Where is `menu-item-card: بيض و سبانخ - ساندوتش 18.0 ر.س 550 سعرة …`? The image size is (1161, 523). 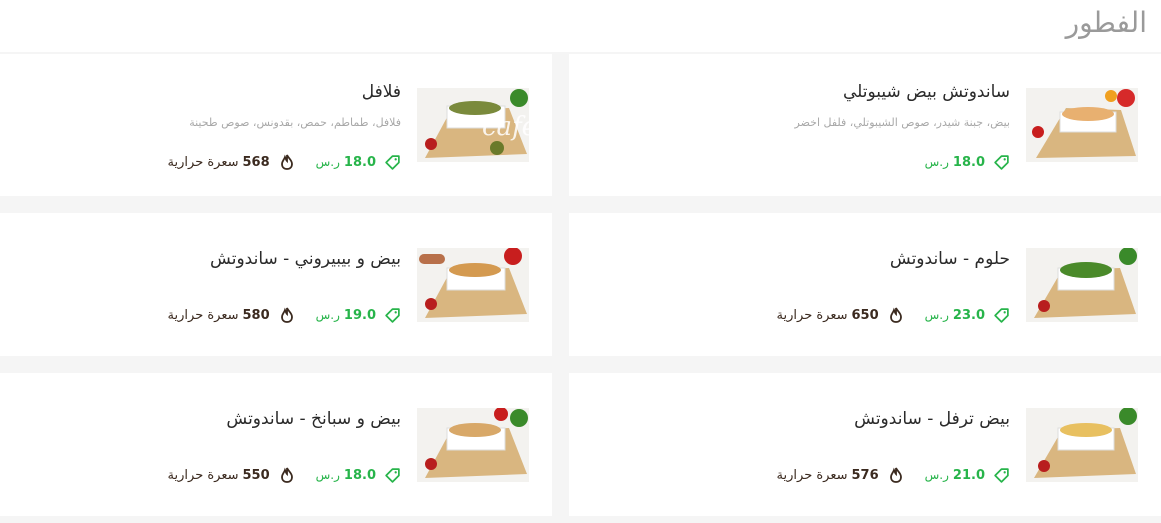 menu-item-card: بيض و سبانخ - ساندوتش 18.0 ر.س 550 سعرة … is located at coordinates (276, 444).